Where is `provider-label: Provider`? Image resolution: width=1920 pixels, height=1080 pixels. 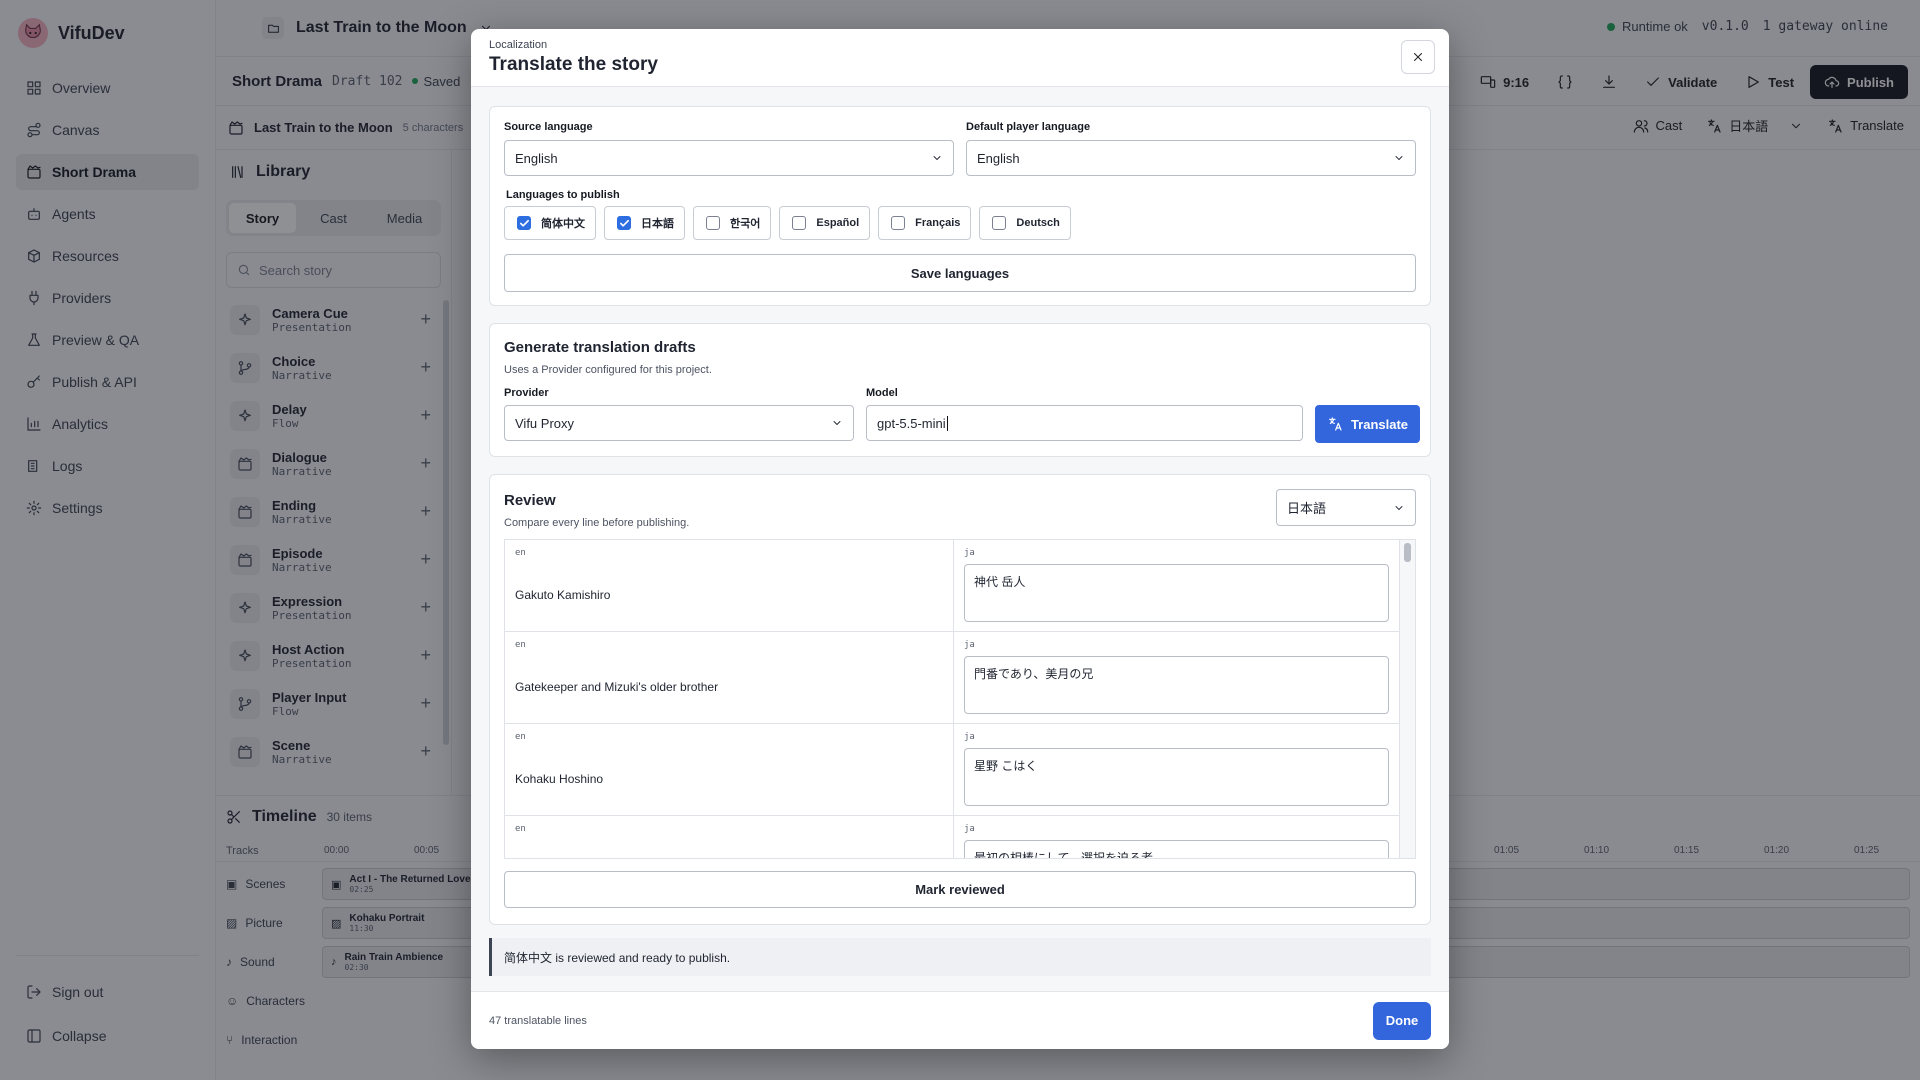 provider-label: Provider is located at coordinates (526, 393).